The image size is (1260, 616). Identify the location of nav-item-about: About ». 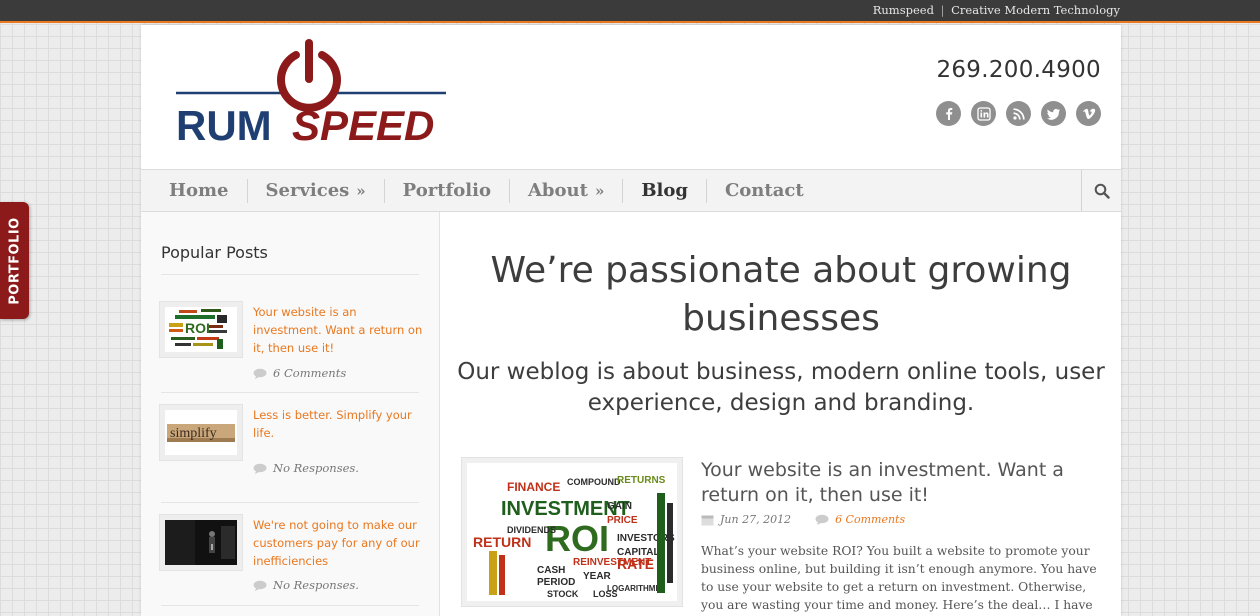
(567, 190).